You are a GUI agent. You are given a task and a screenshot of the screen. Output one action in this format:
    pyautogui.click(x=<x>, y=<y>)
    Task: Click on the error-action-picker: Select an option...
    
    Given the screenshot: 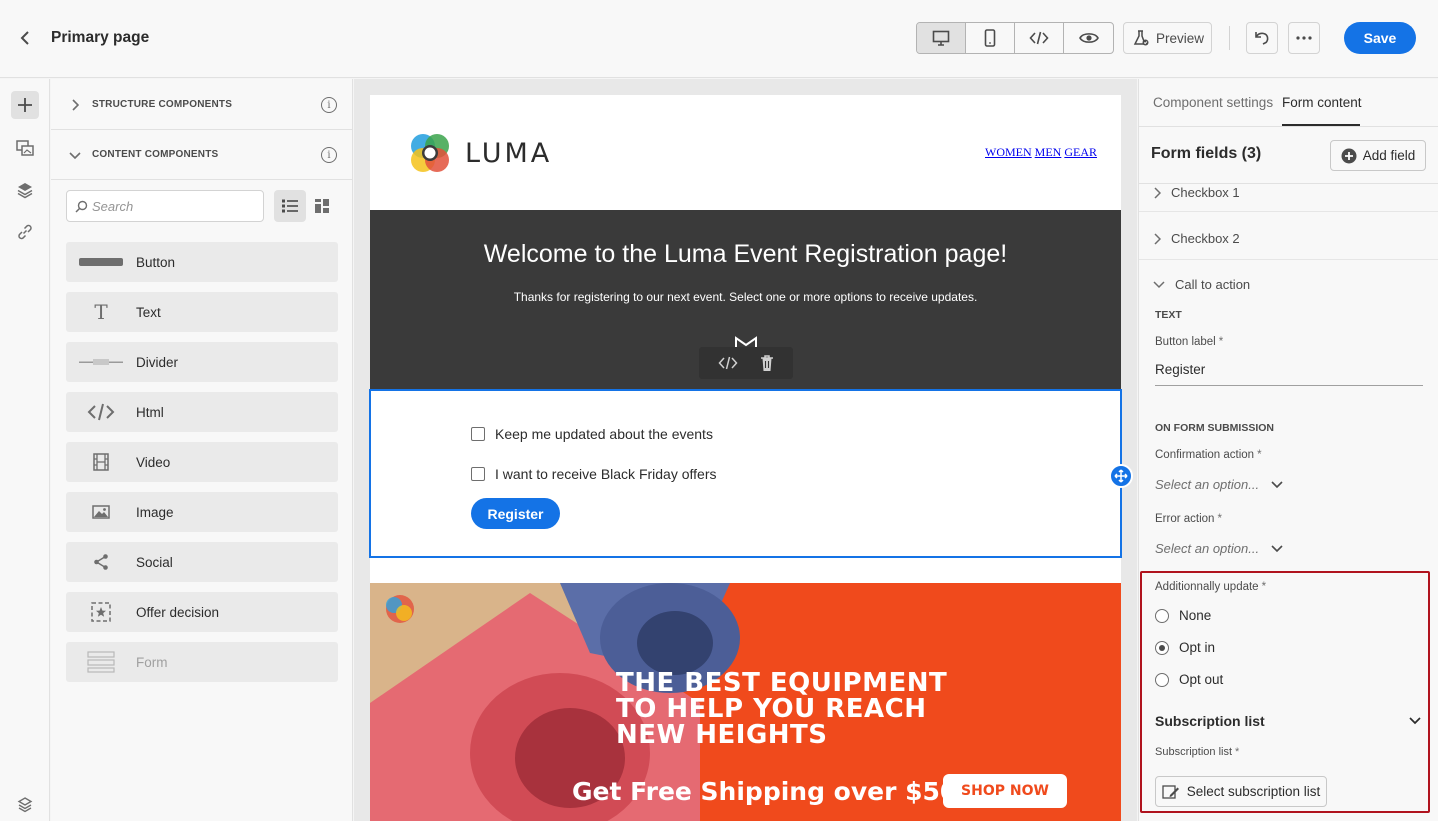 What is the action you would take?
    pyautogui.click(x=1219, y=548)
    